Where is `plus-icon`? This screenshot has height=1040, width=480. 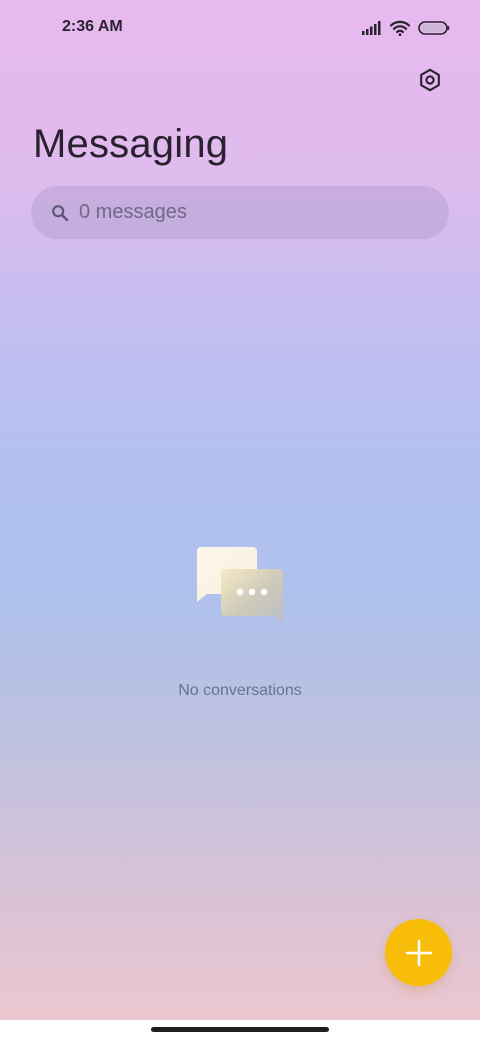 plus-icon is located at coordinates (418, 952).